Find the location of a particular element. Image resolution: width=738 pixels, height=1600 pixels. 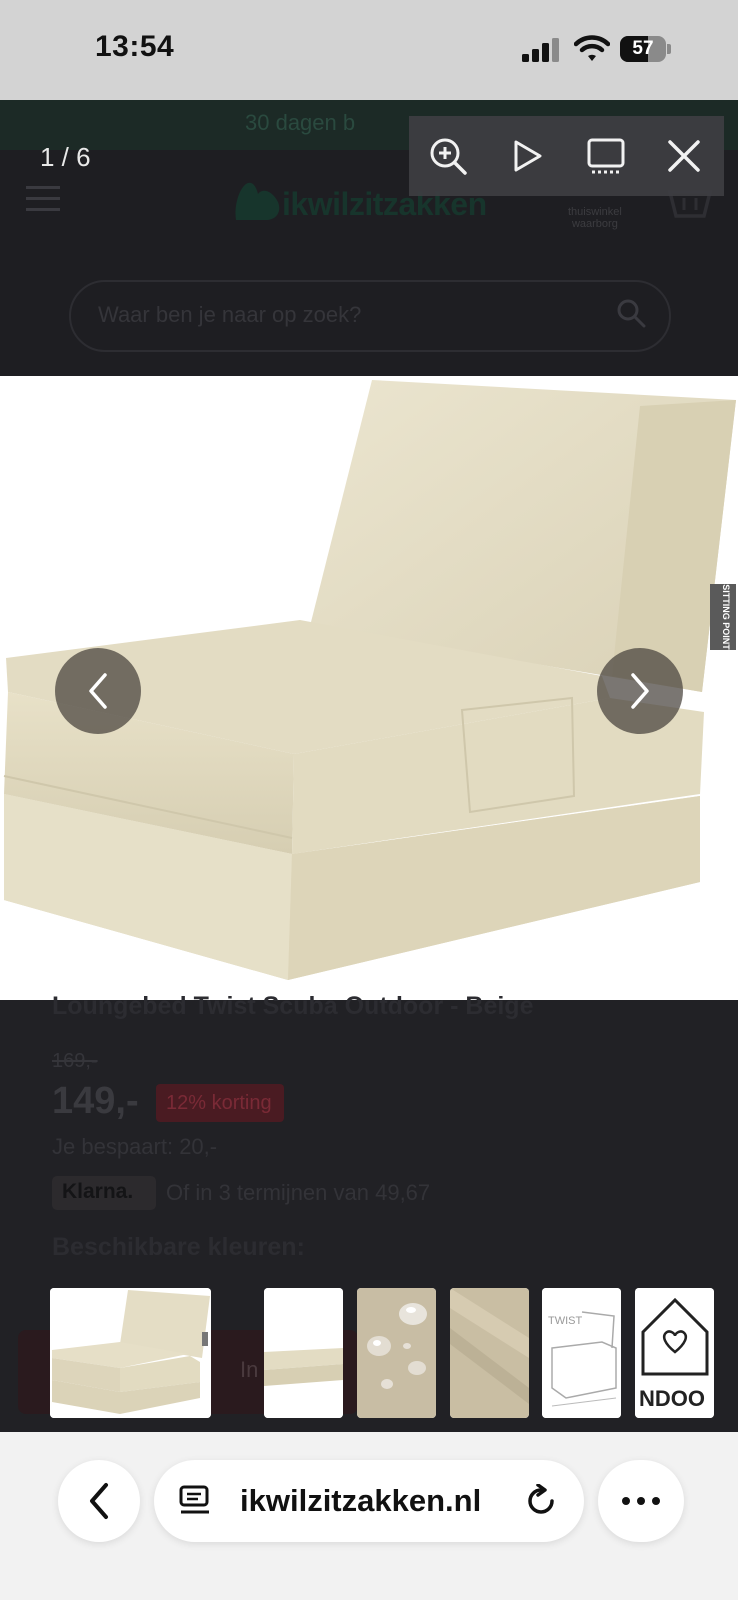

wifi-icon is located at coordinates (592, 48).